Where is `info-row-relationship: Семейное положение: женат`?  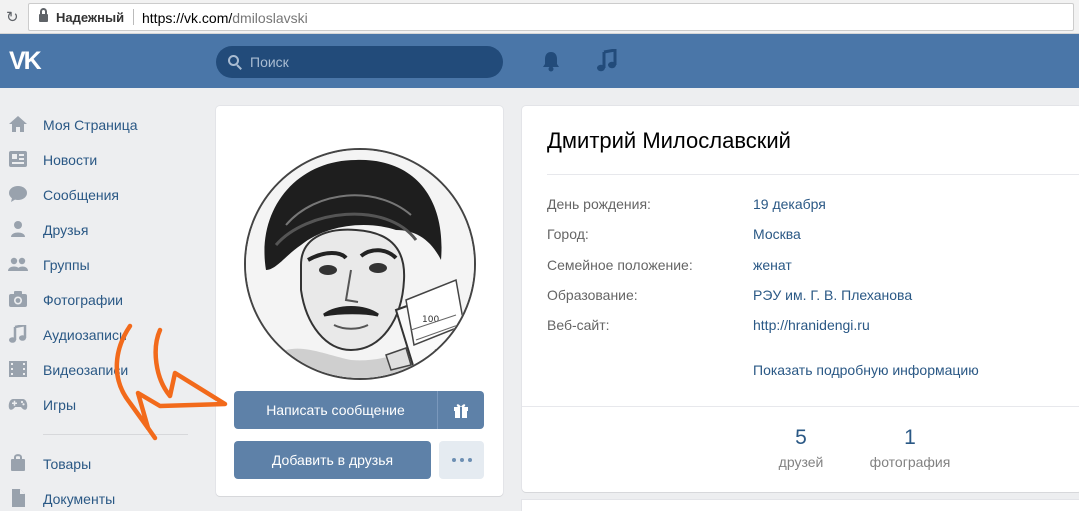
info-row-relationship: Семейное положение: женат is located at coordinates (807, 267).